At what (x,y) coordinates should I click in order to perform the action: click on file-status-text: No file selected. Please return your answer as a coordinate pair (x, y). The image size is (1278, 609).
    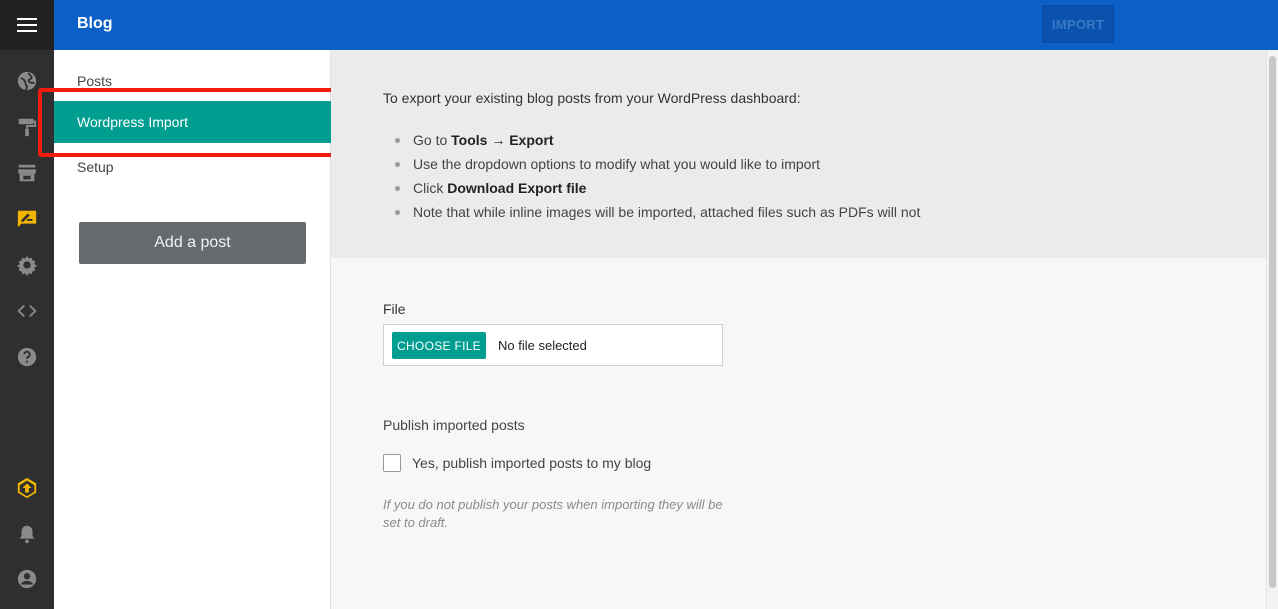
    Looking at the image, I should click on (542, 345).